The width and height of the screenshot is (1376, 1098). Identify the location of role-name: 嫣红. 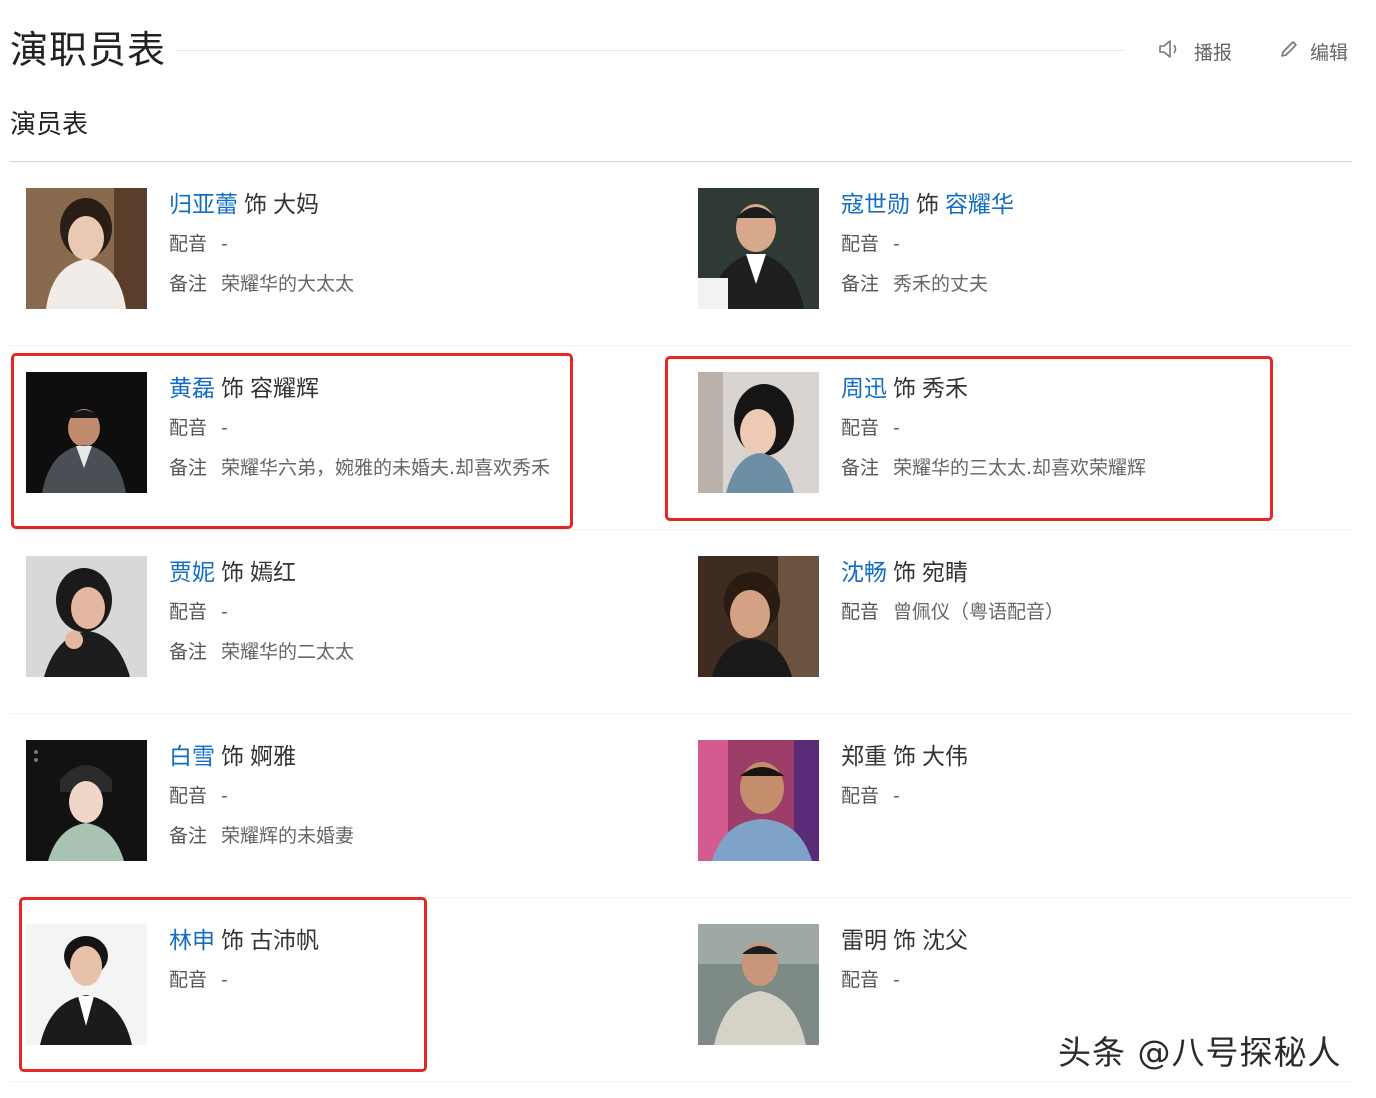
(273, 573).